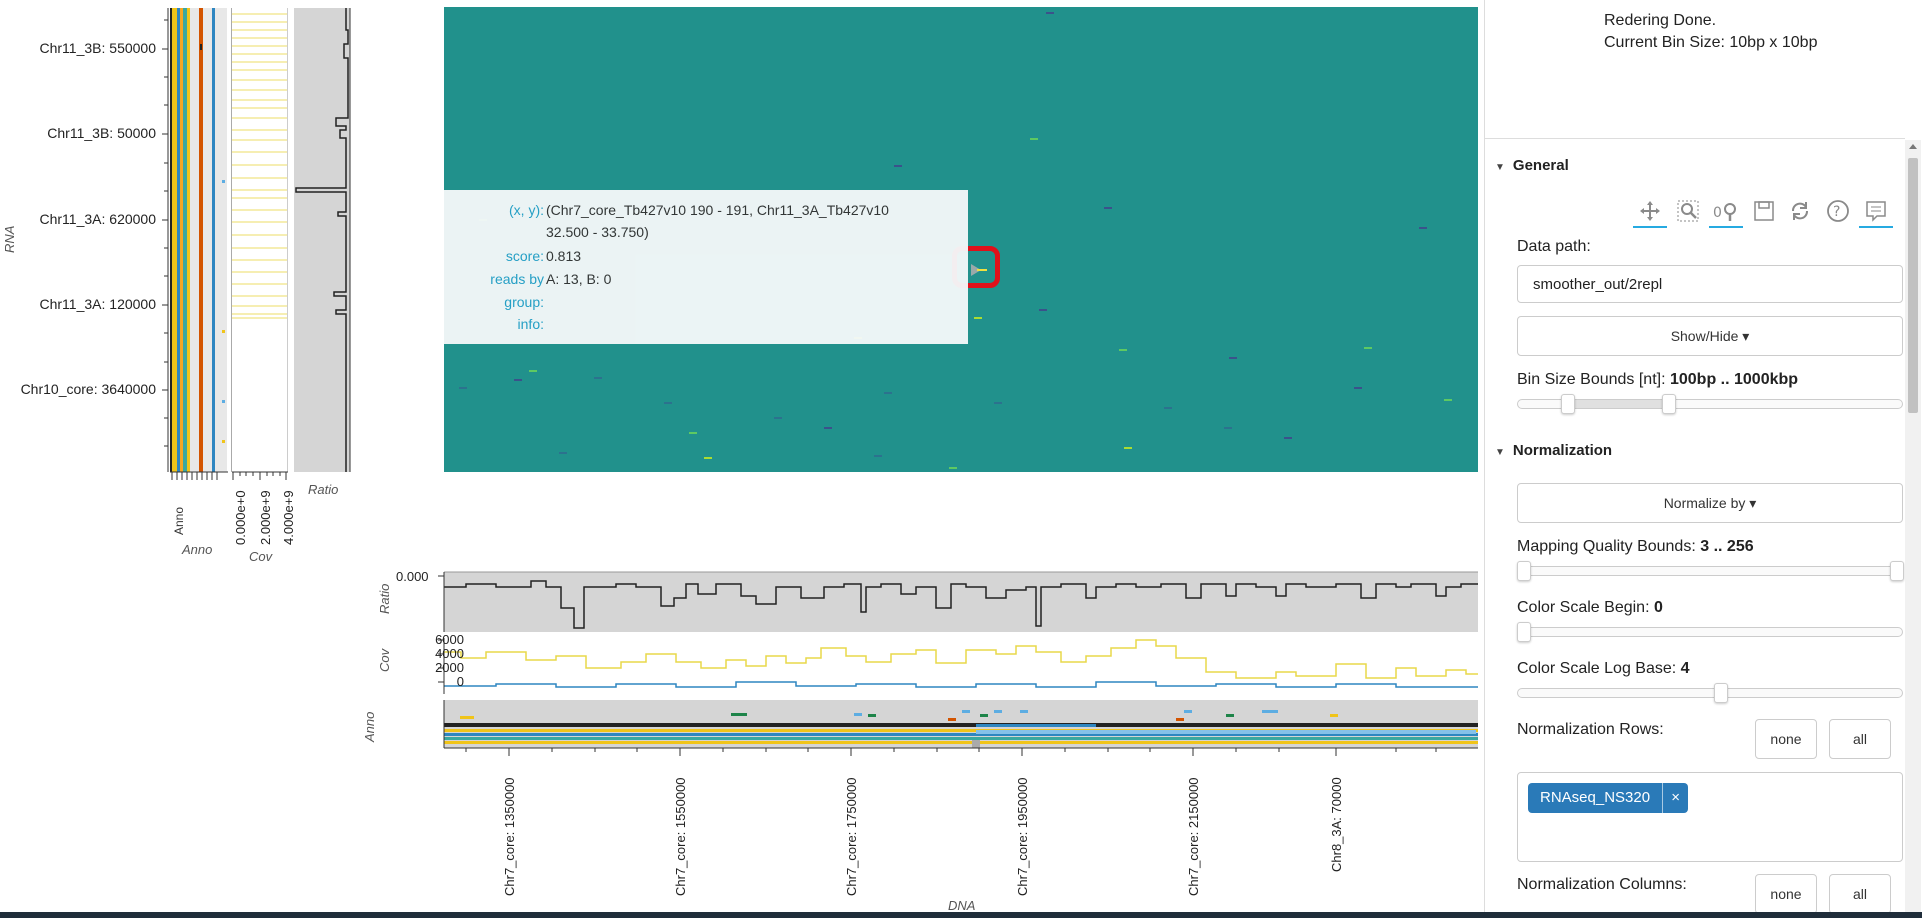 This screenshot has width=1922, height=918. I want to click on normalize-by-label: Normalize by, so click(1704, 503).